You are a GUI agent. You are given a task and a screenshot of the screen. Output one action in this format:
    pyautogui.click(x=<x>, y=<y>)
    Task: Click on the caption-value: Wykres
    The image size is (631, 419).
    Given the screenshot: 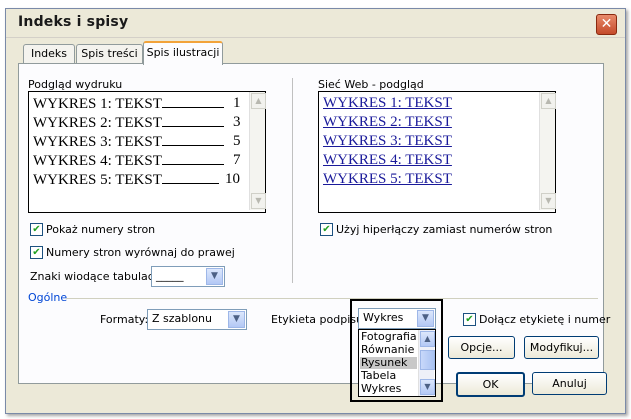 What is the action you would take?
    pyautogui.click(x=383, y=317)
    